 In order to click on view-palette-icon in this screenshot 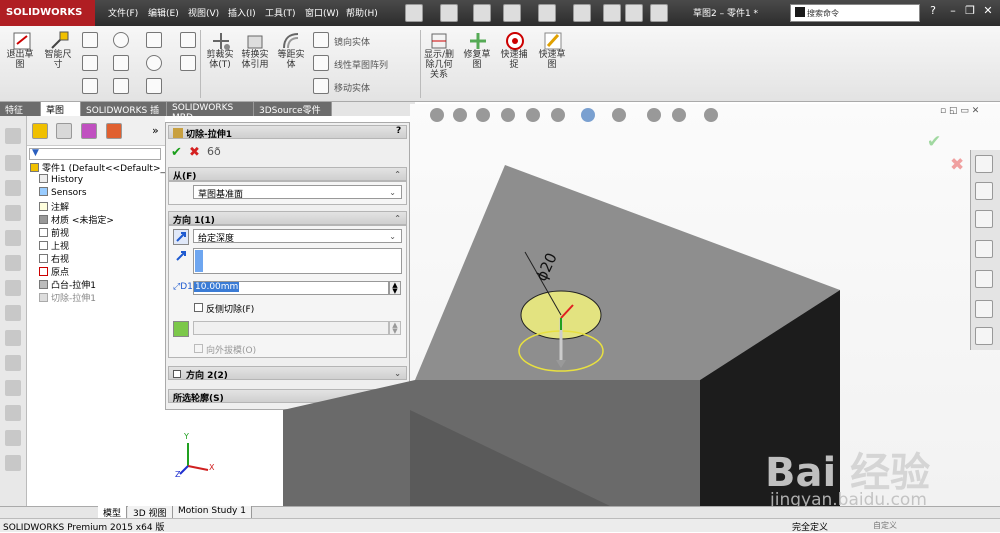, I will do `click(984, 249)`.